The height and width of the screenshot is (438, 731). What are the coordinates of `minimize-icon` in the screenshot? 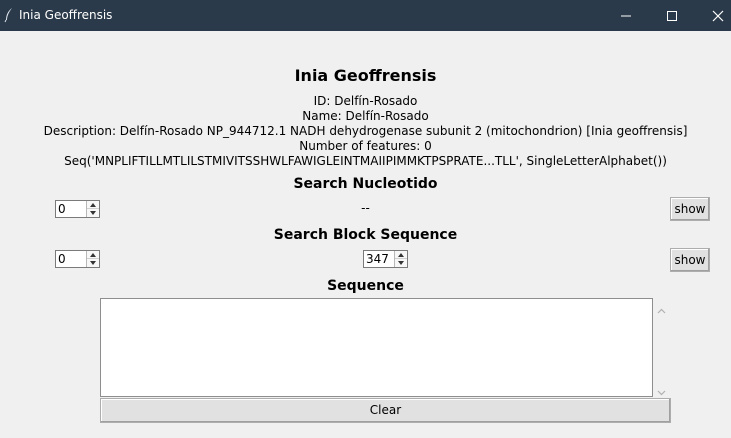 It's located at (626, 16).